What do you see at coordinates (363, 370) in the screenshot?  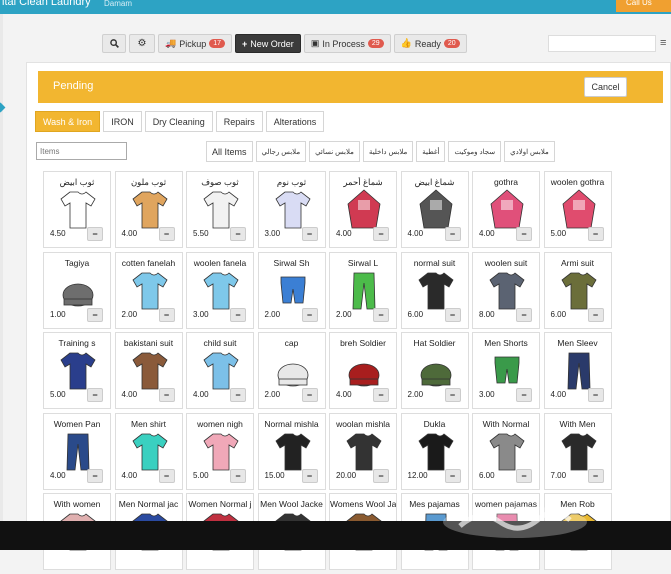 I see `item-card: breh Soldier 4.00 −` at bounding box center [363, 370].